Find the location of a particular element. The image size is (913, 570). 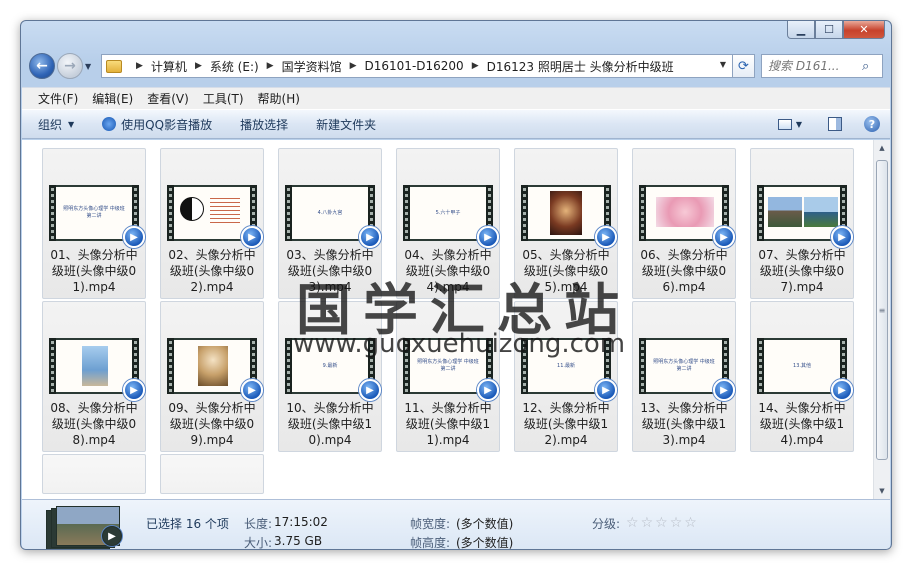

menu-view: 查看(V) is located at coordinates (168, 98).